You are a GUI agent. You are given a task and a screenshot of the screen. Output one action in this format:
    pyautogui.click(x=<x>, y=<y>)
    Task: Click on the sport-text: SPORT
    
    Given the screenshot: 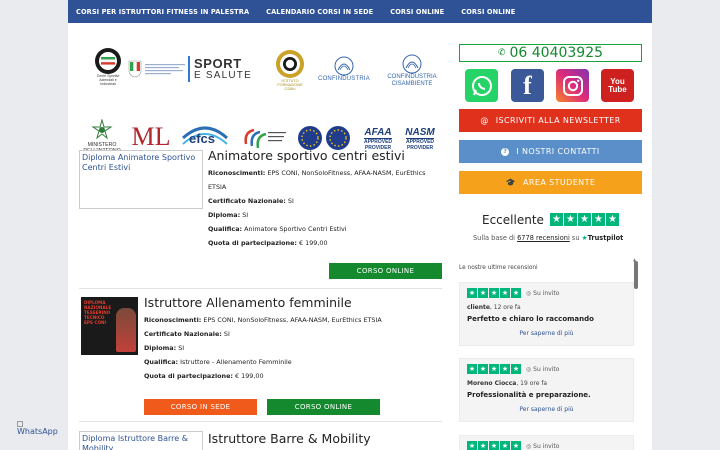 What is the action you would take?
    pyautogui.click(x=218, y=63)
    